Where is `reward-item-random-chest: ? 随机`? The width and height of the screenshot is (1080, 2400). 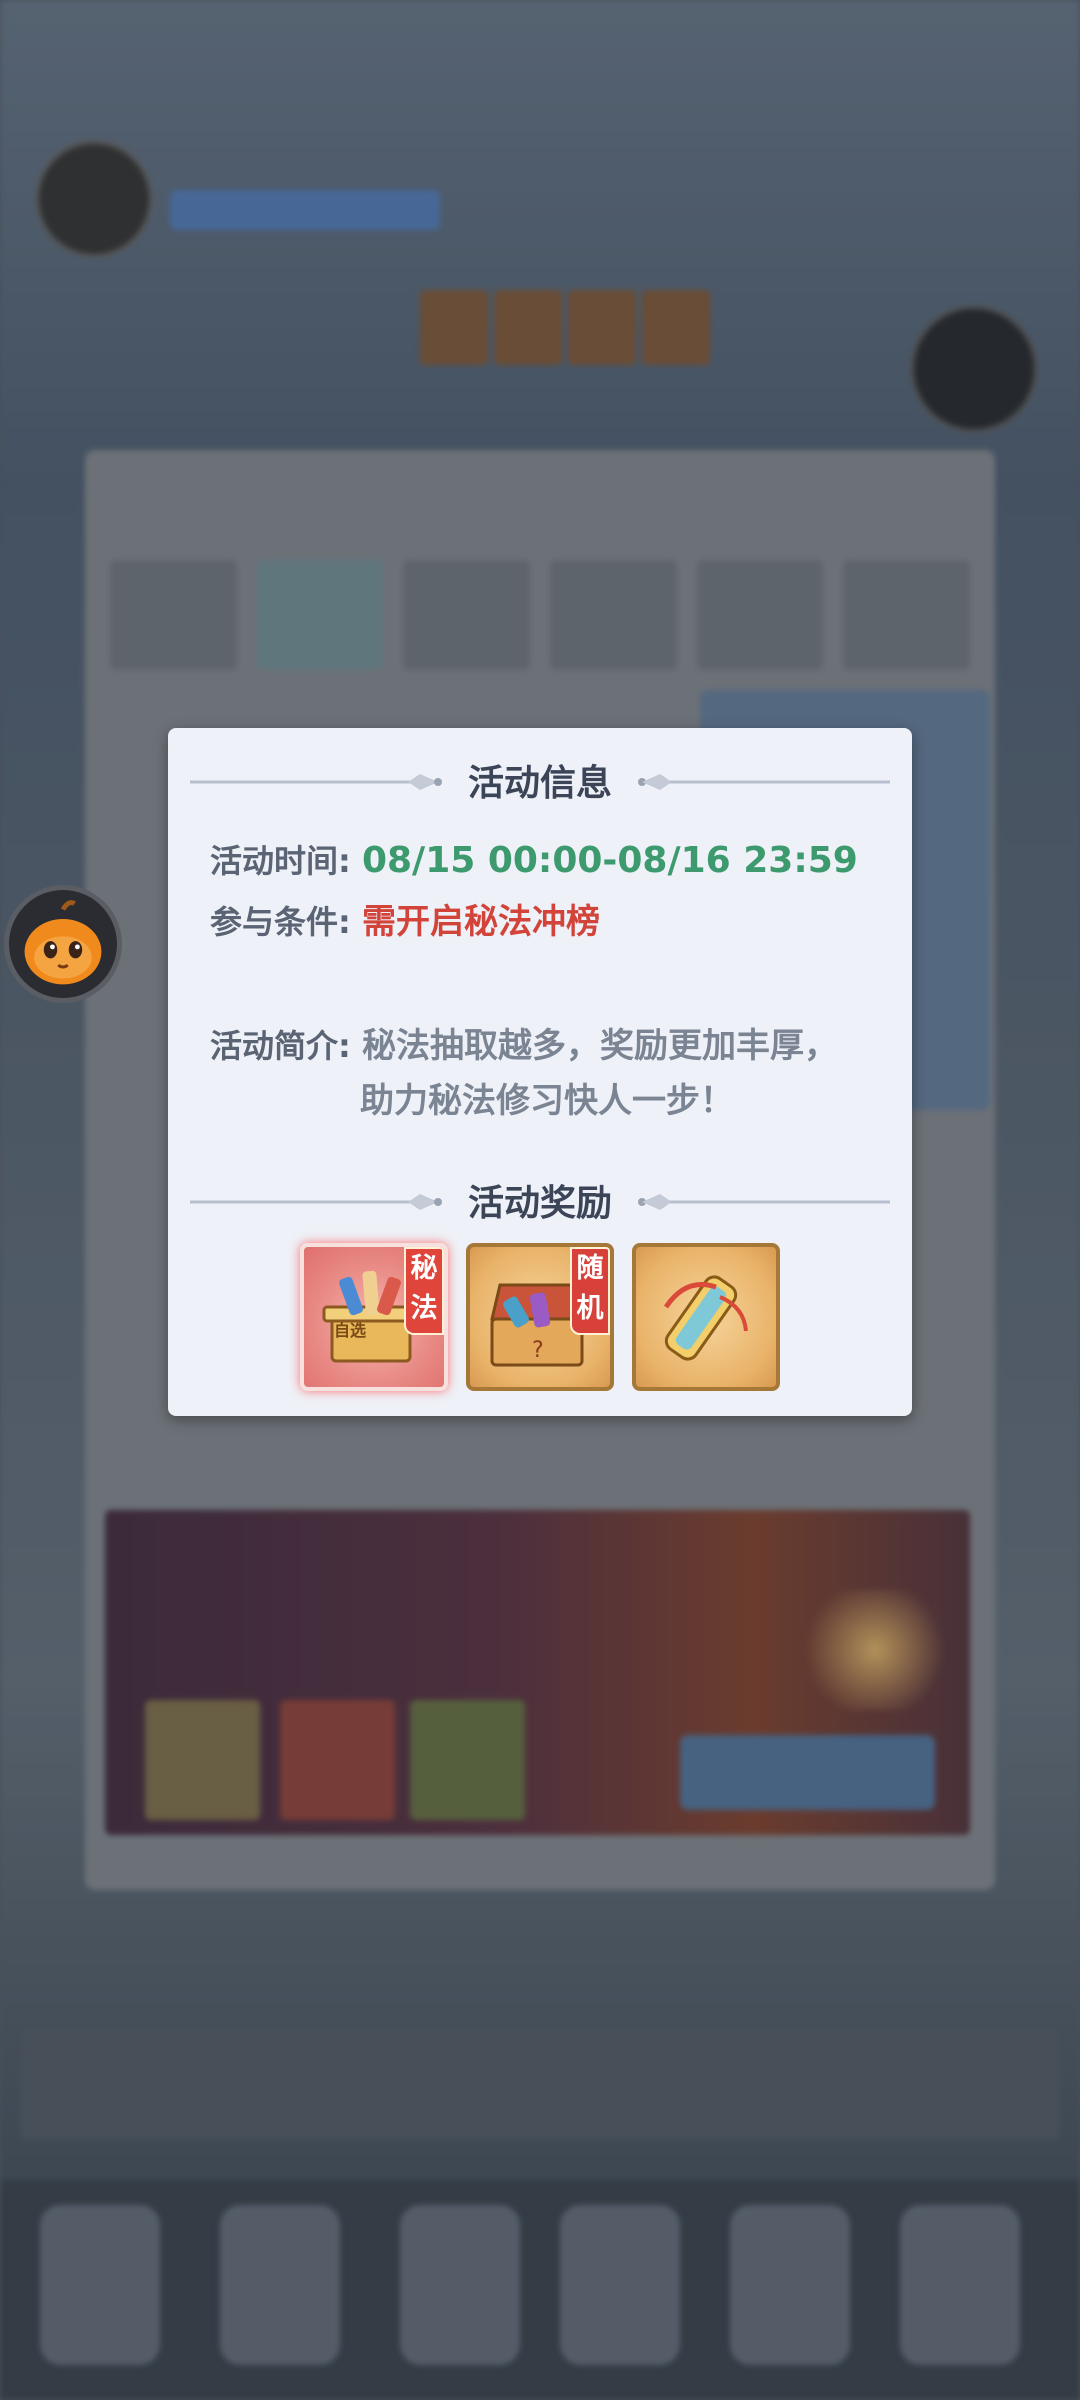
reward-item-random-chest: ? 随机 is located at coordinates (540, 1317).